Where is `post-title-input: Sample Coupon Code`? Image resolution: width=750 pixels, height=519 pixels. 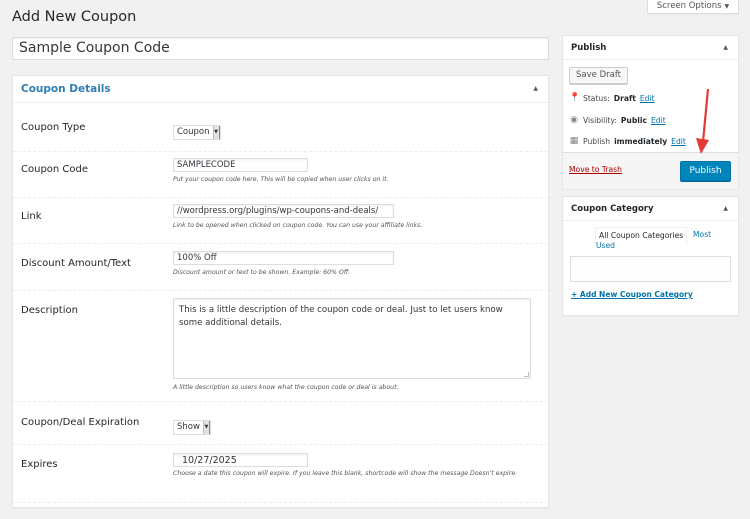 post-title-input: Sample Coupon Code is located at coordinates (280, 48).